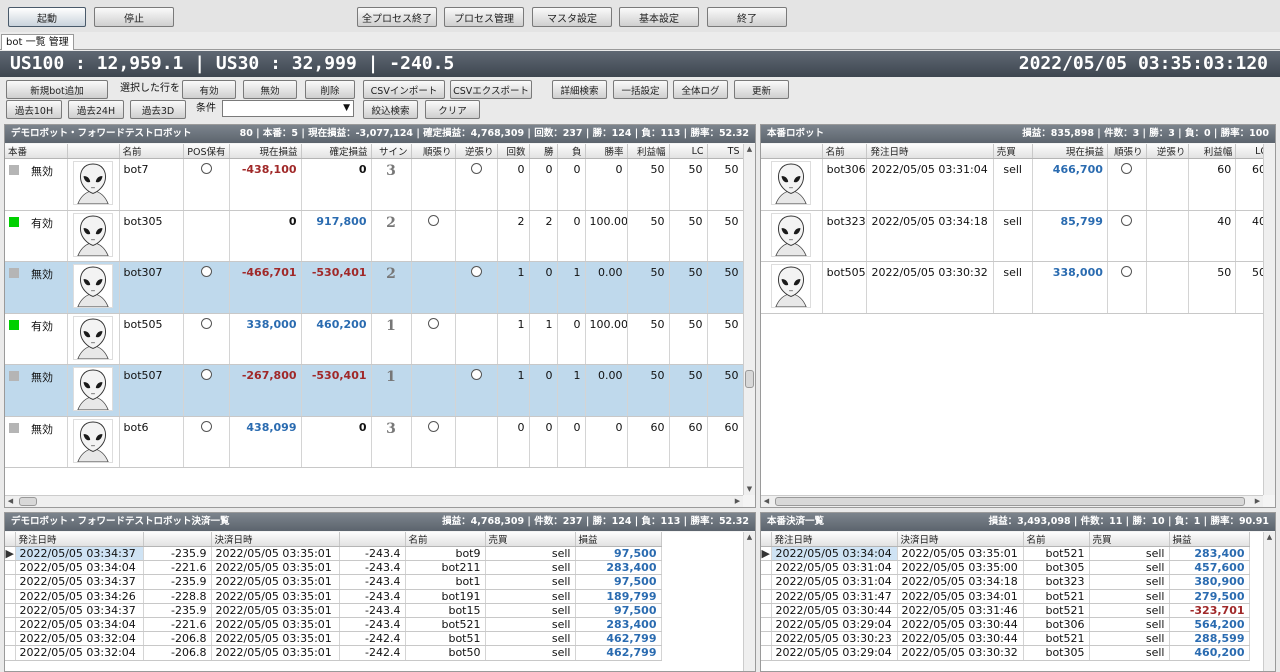 The width and height of the screenshot is (1280, 672). I want to click on loss-count: 1, so click(571, 287).